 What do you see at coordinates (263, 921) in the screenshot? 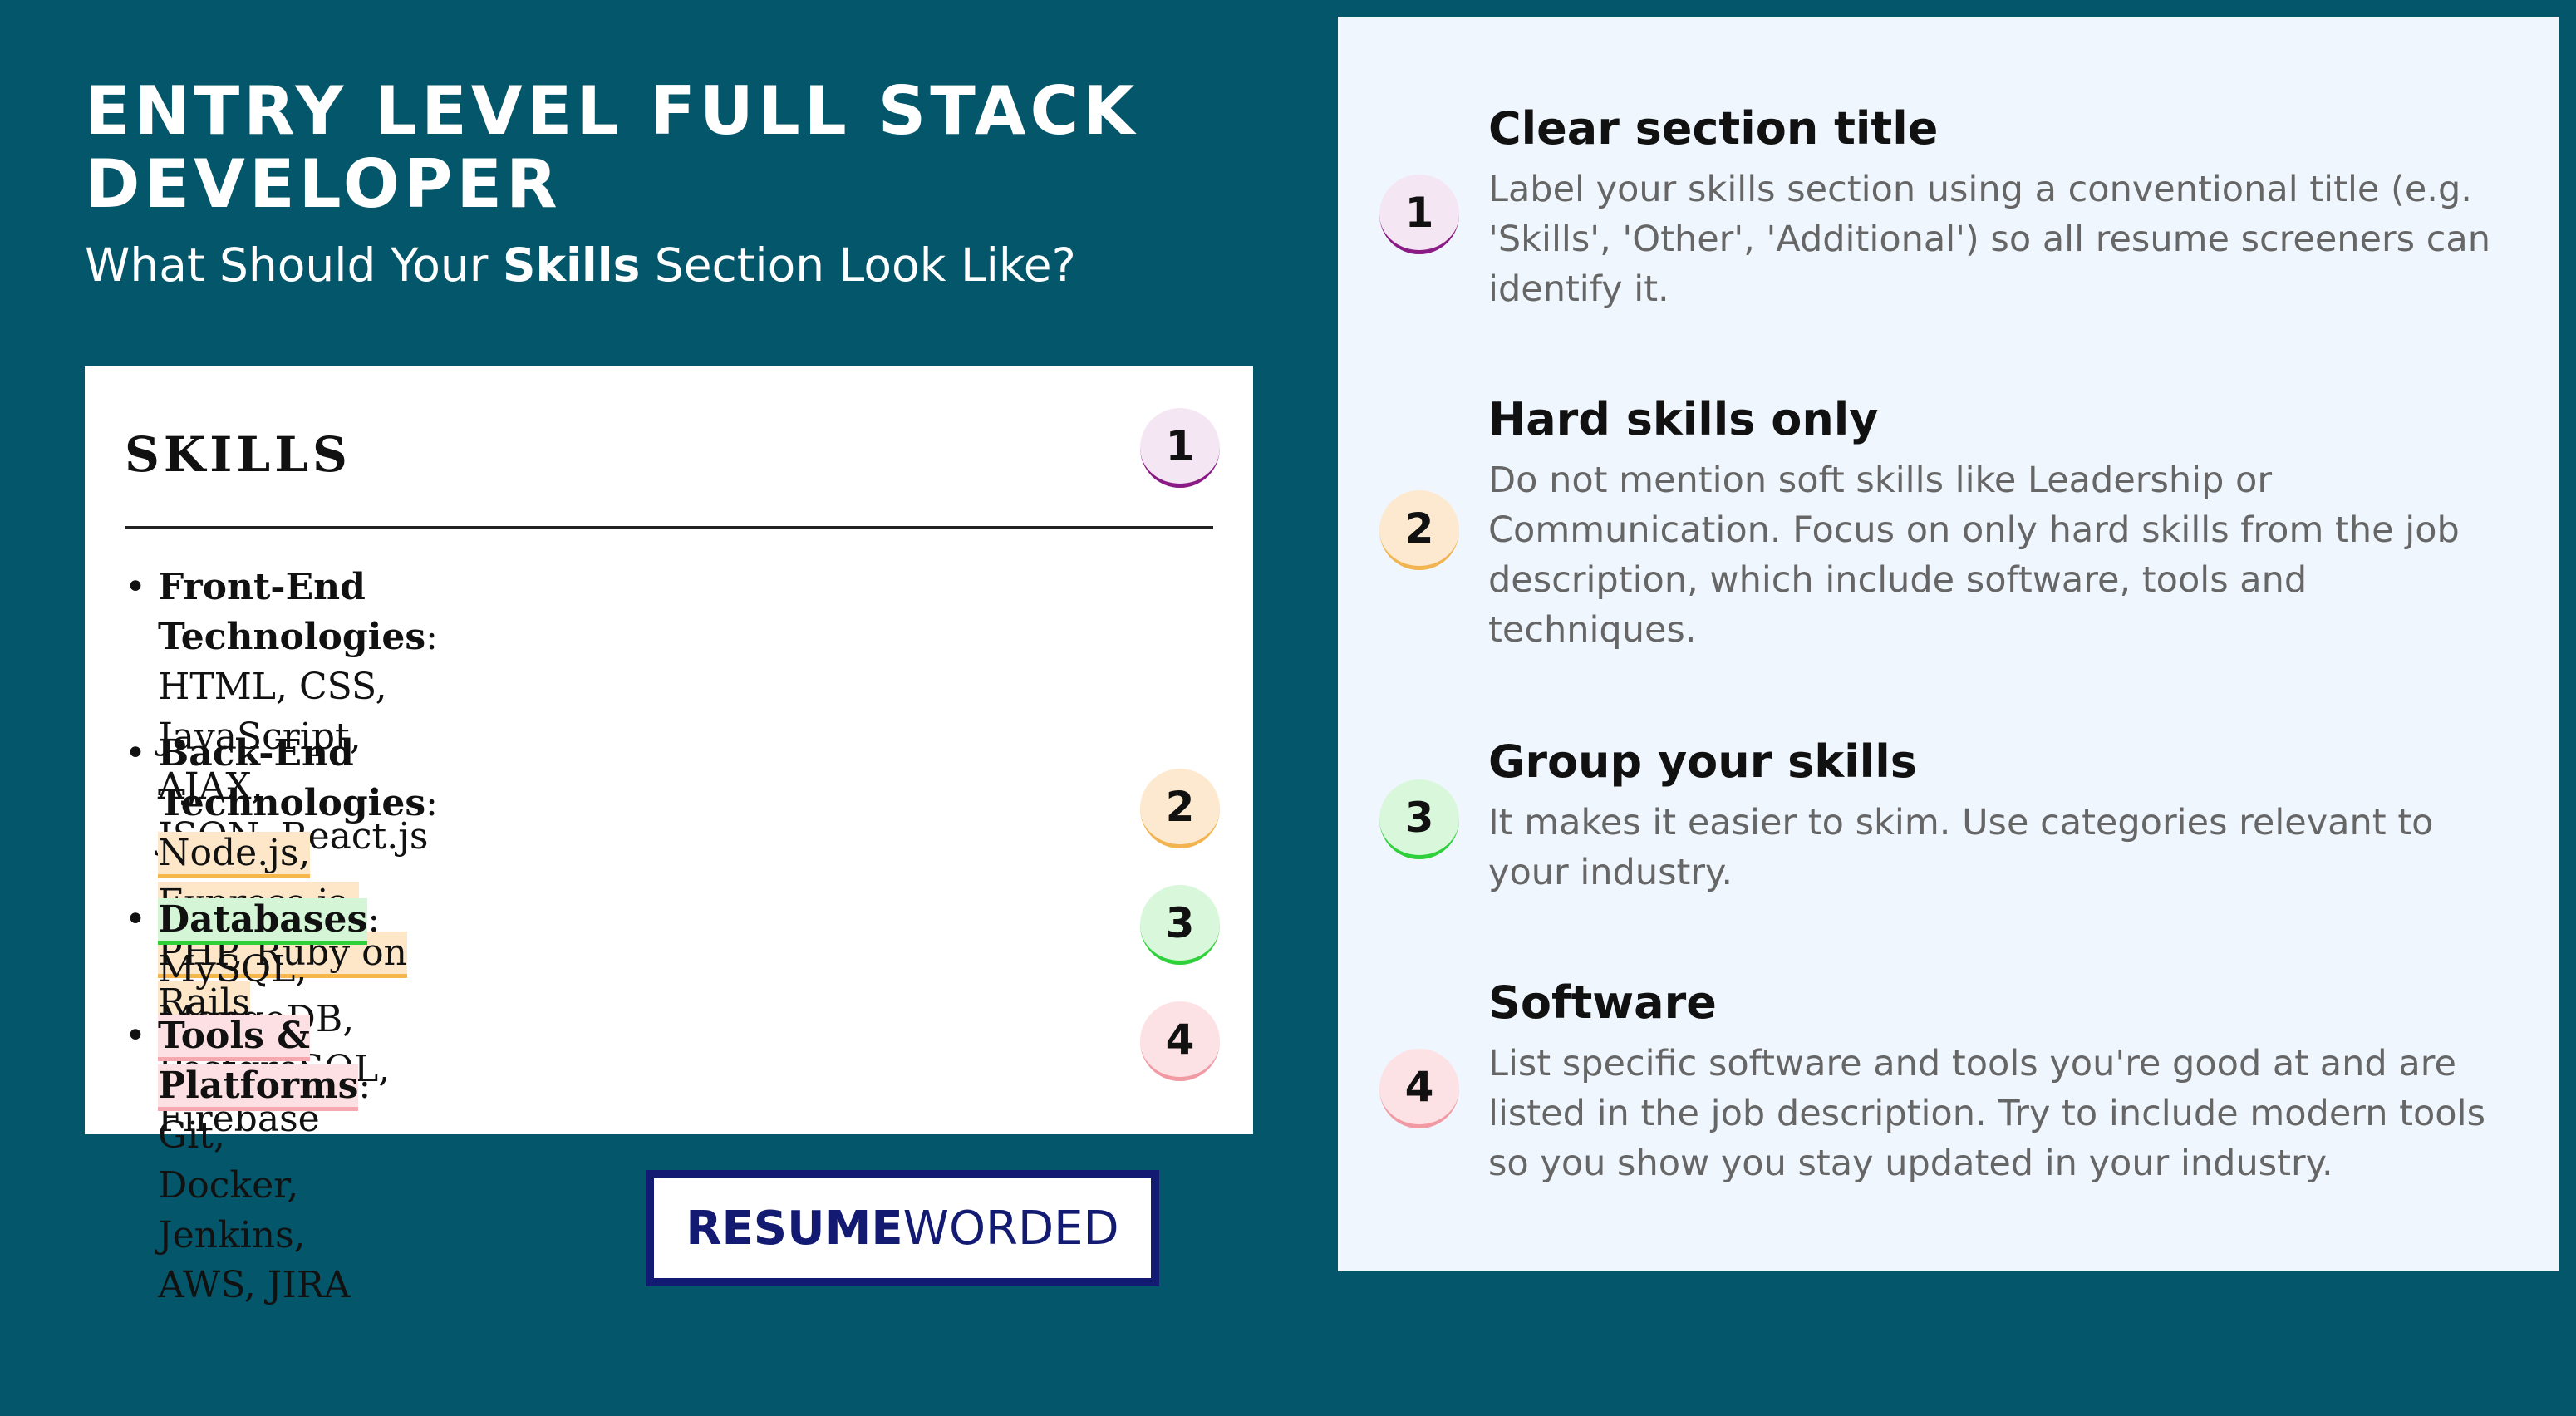
I see `skill-category-highlight: Databases` at bounding box center [263, 921].